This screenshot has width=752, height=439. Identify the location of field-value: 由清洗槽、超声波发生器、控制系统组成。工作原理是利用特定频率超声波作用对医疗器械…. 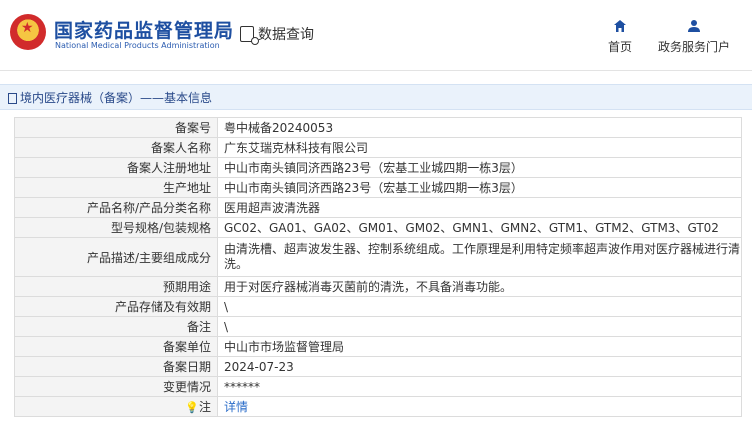
(479, 257).